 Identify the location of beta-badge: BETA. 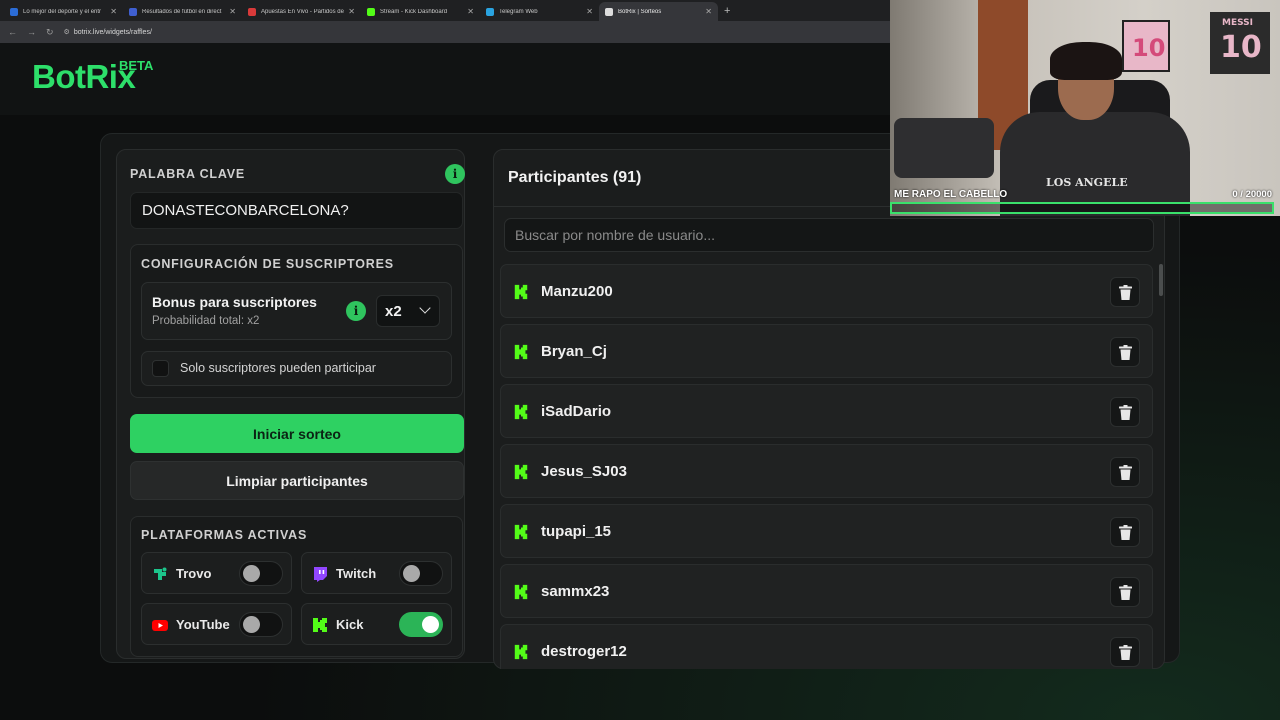
(136, 65).